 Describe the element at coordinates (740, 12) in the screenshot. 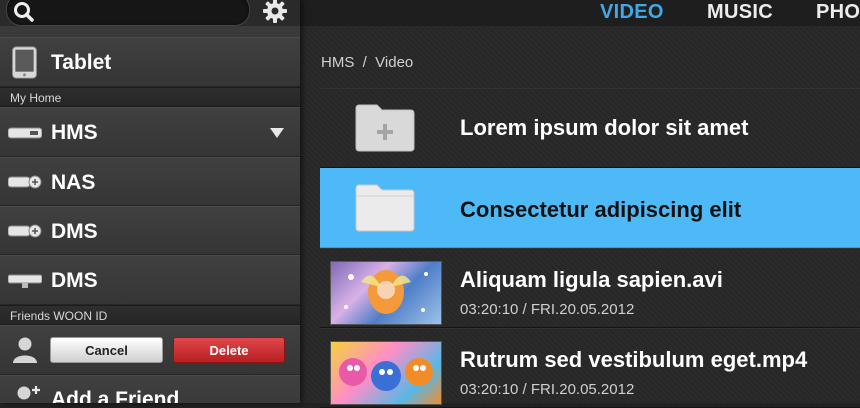

I see `tab-music: MUSIC` at that location.